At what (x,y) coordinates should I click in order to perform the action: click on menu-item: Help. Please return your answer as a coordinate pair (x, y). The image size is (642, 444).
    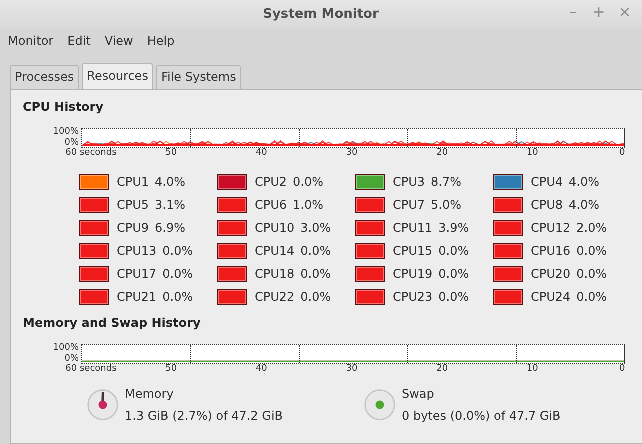
    Looking at the image, I should click on (161, 41).